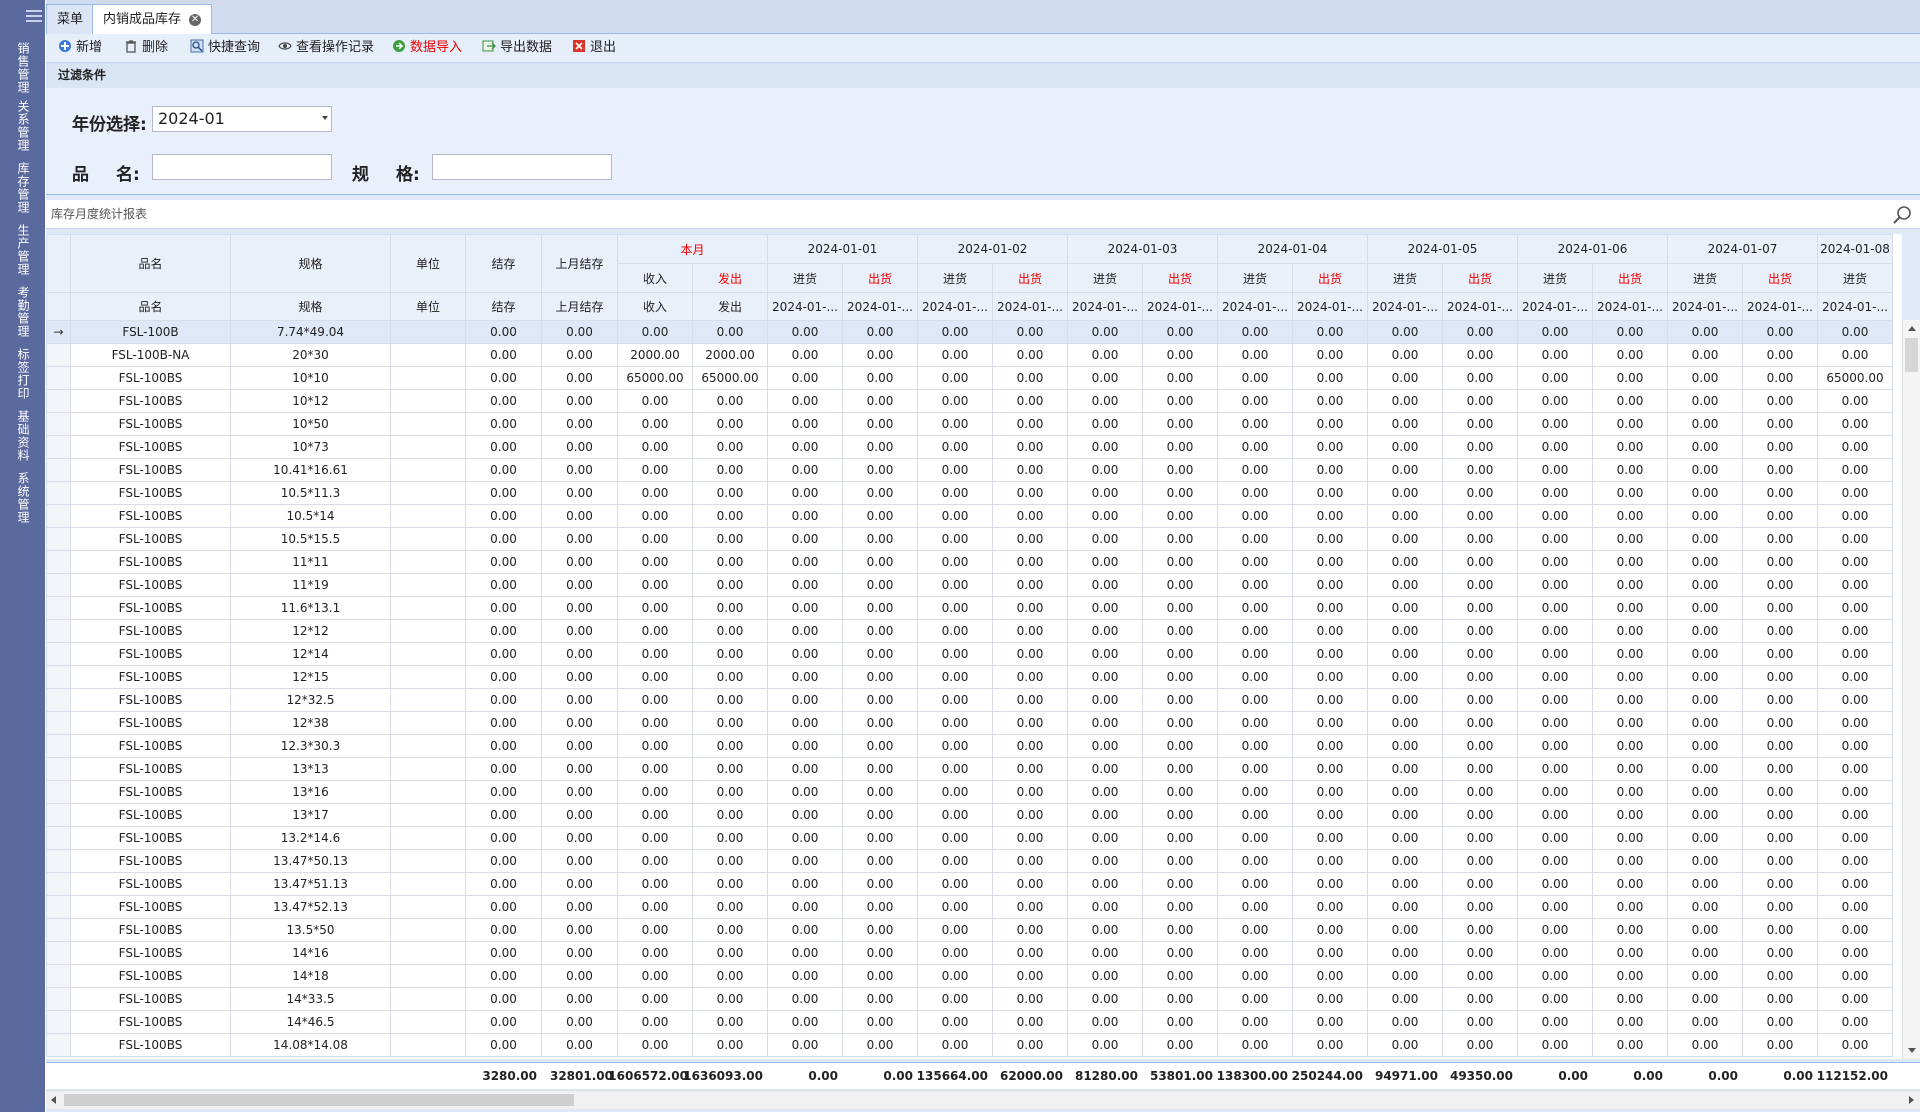 The height and width of the screenshot is (1112, 1920). Describe the element at coordinates (152, 19) in the screenshot. I see `tab-inventory: 内销成品库存 ✕` at that location.